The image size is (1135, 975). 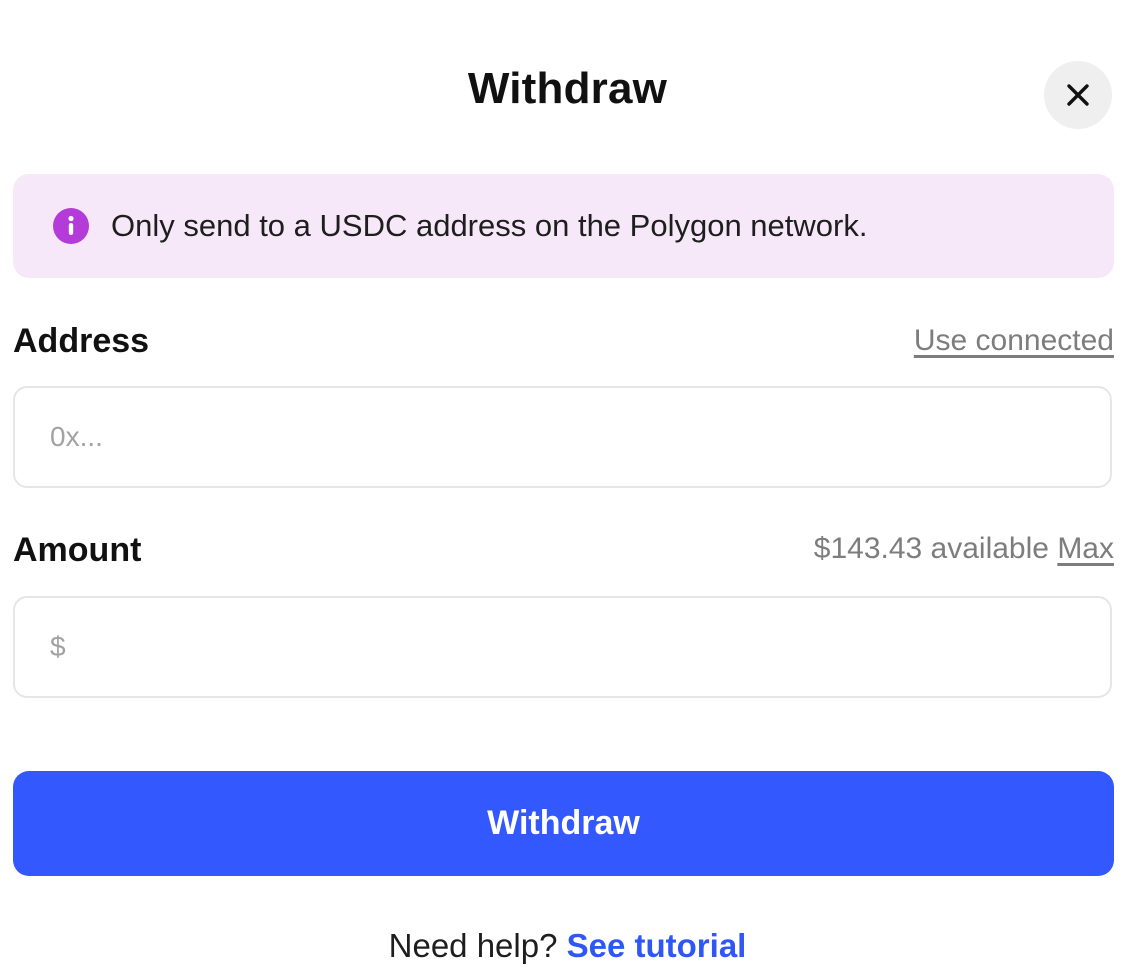 I want to click on see-tutorial-link: See tutorial, so click(x=657, y=945).